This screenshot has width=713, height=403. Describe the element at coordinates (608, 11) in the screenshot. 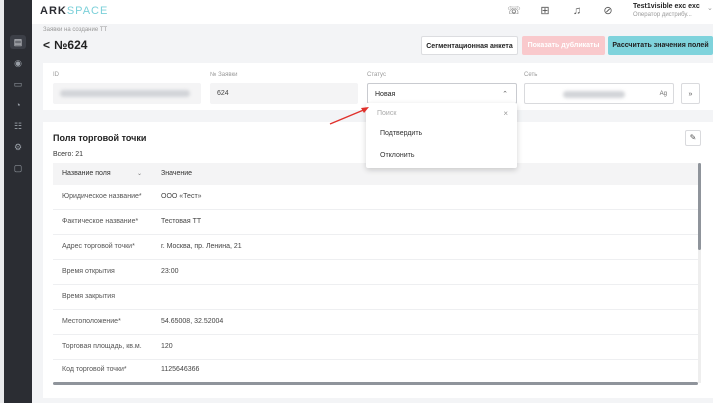

I see `compass-icon: ⊘` at that location.